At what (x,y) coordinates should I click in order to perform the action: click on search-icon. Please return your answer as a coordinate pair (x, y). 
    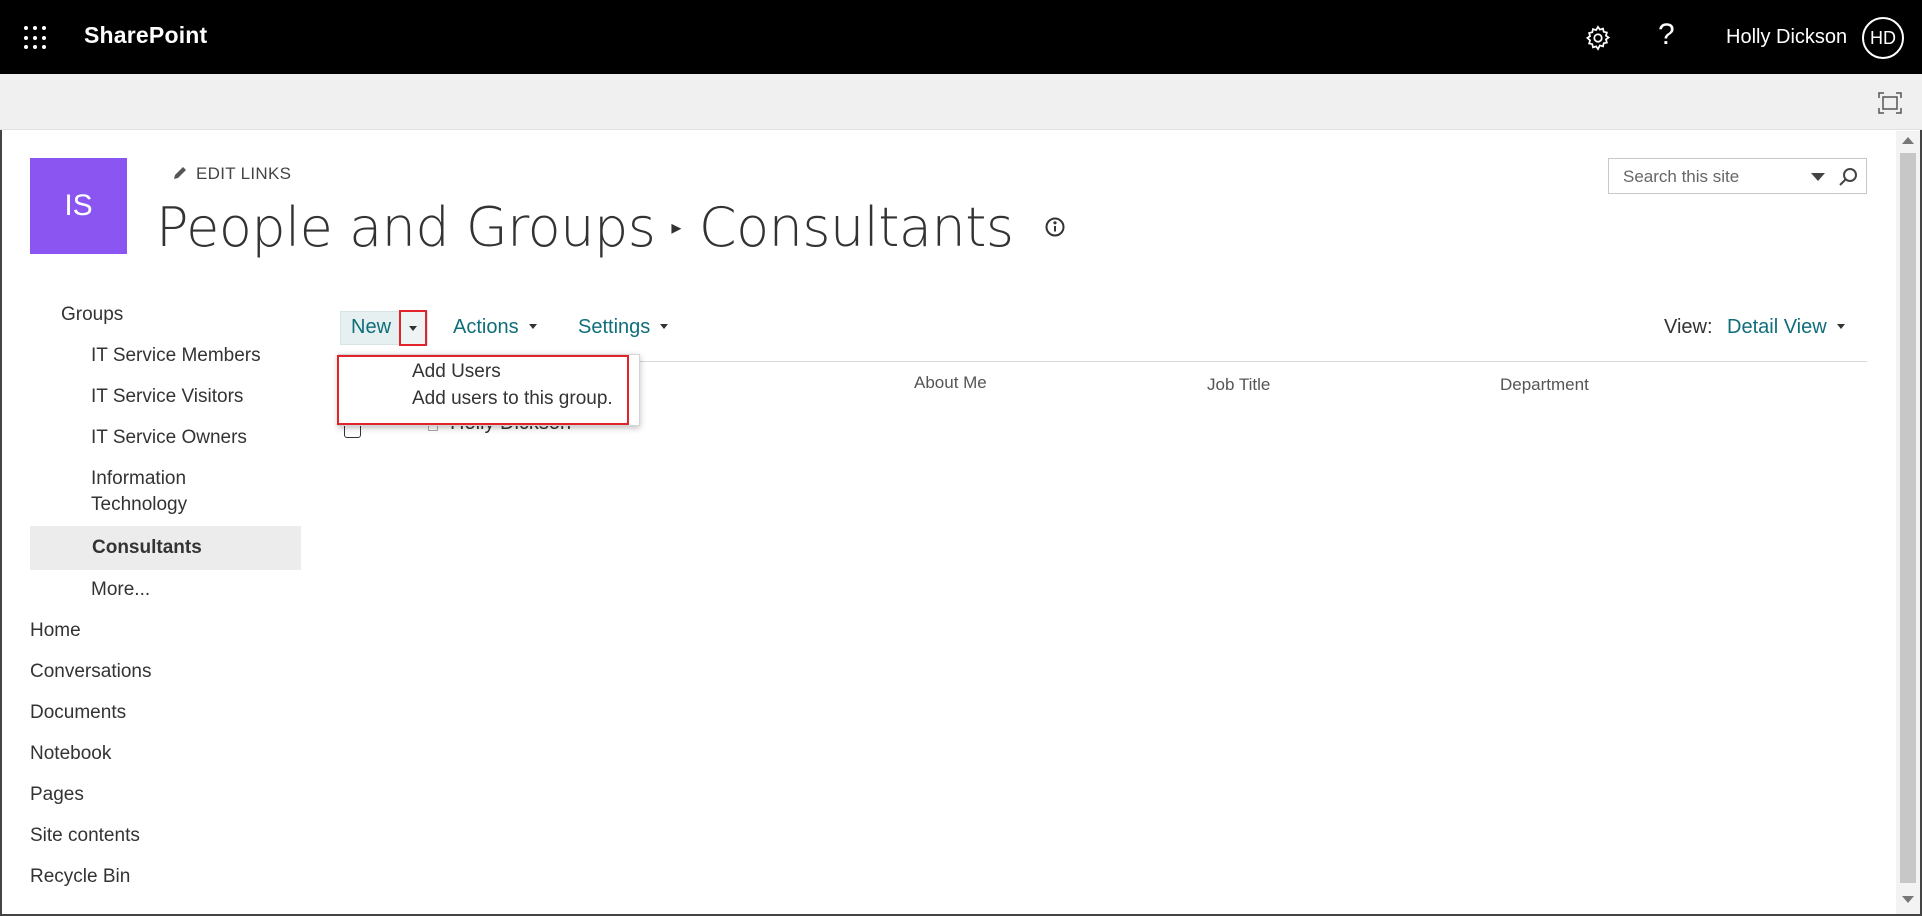
    Looking at the image, I should click on (1848, 177).